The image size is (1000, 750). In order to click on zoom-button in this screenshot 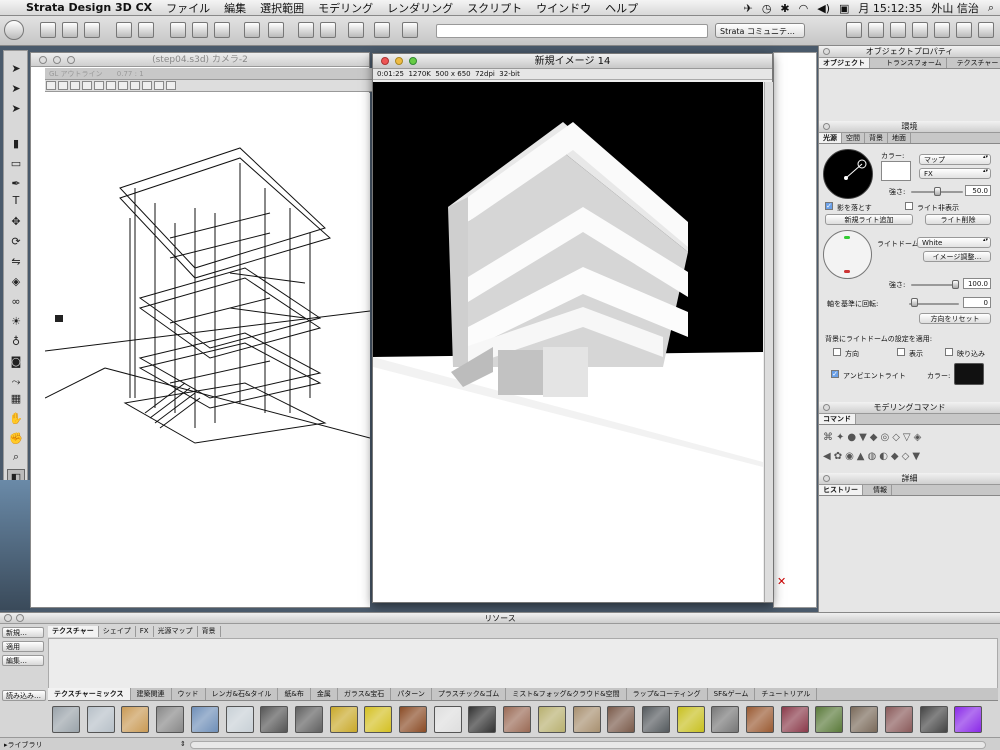, I will do `click(413, 61)`.